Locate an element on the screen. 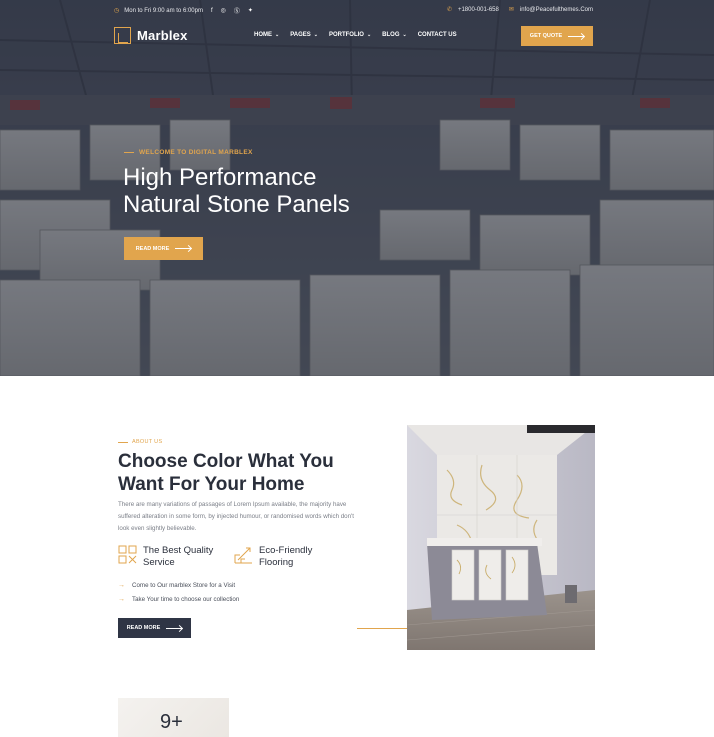 This screenshot has width=714, height=737. clock-icon: ◷ is located at coordinates (117, 11).